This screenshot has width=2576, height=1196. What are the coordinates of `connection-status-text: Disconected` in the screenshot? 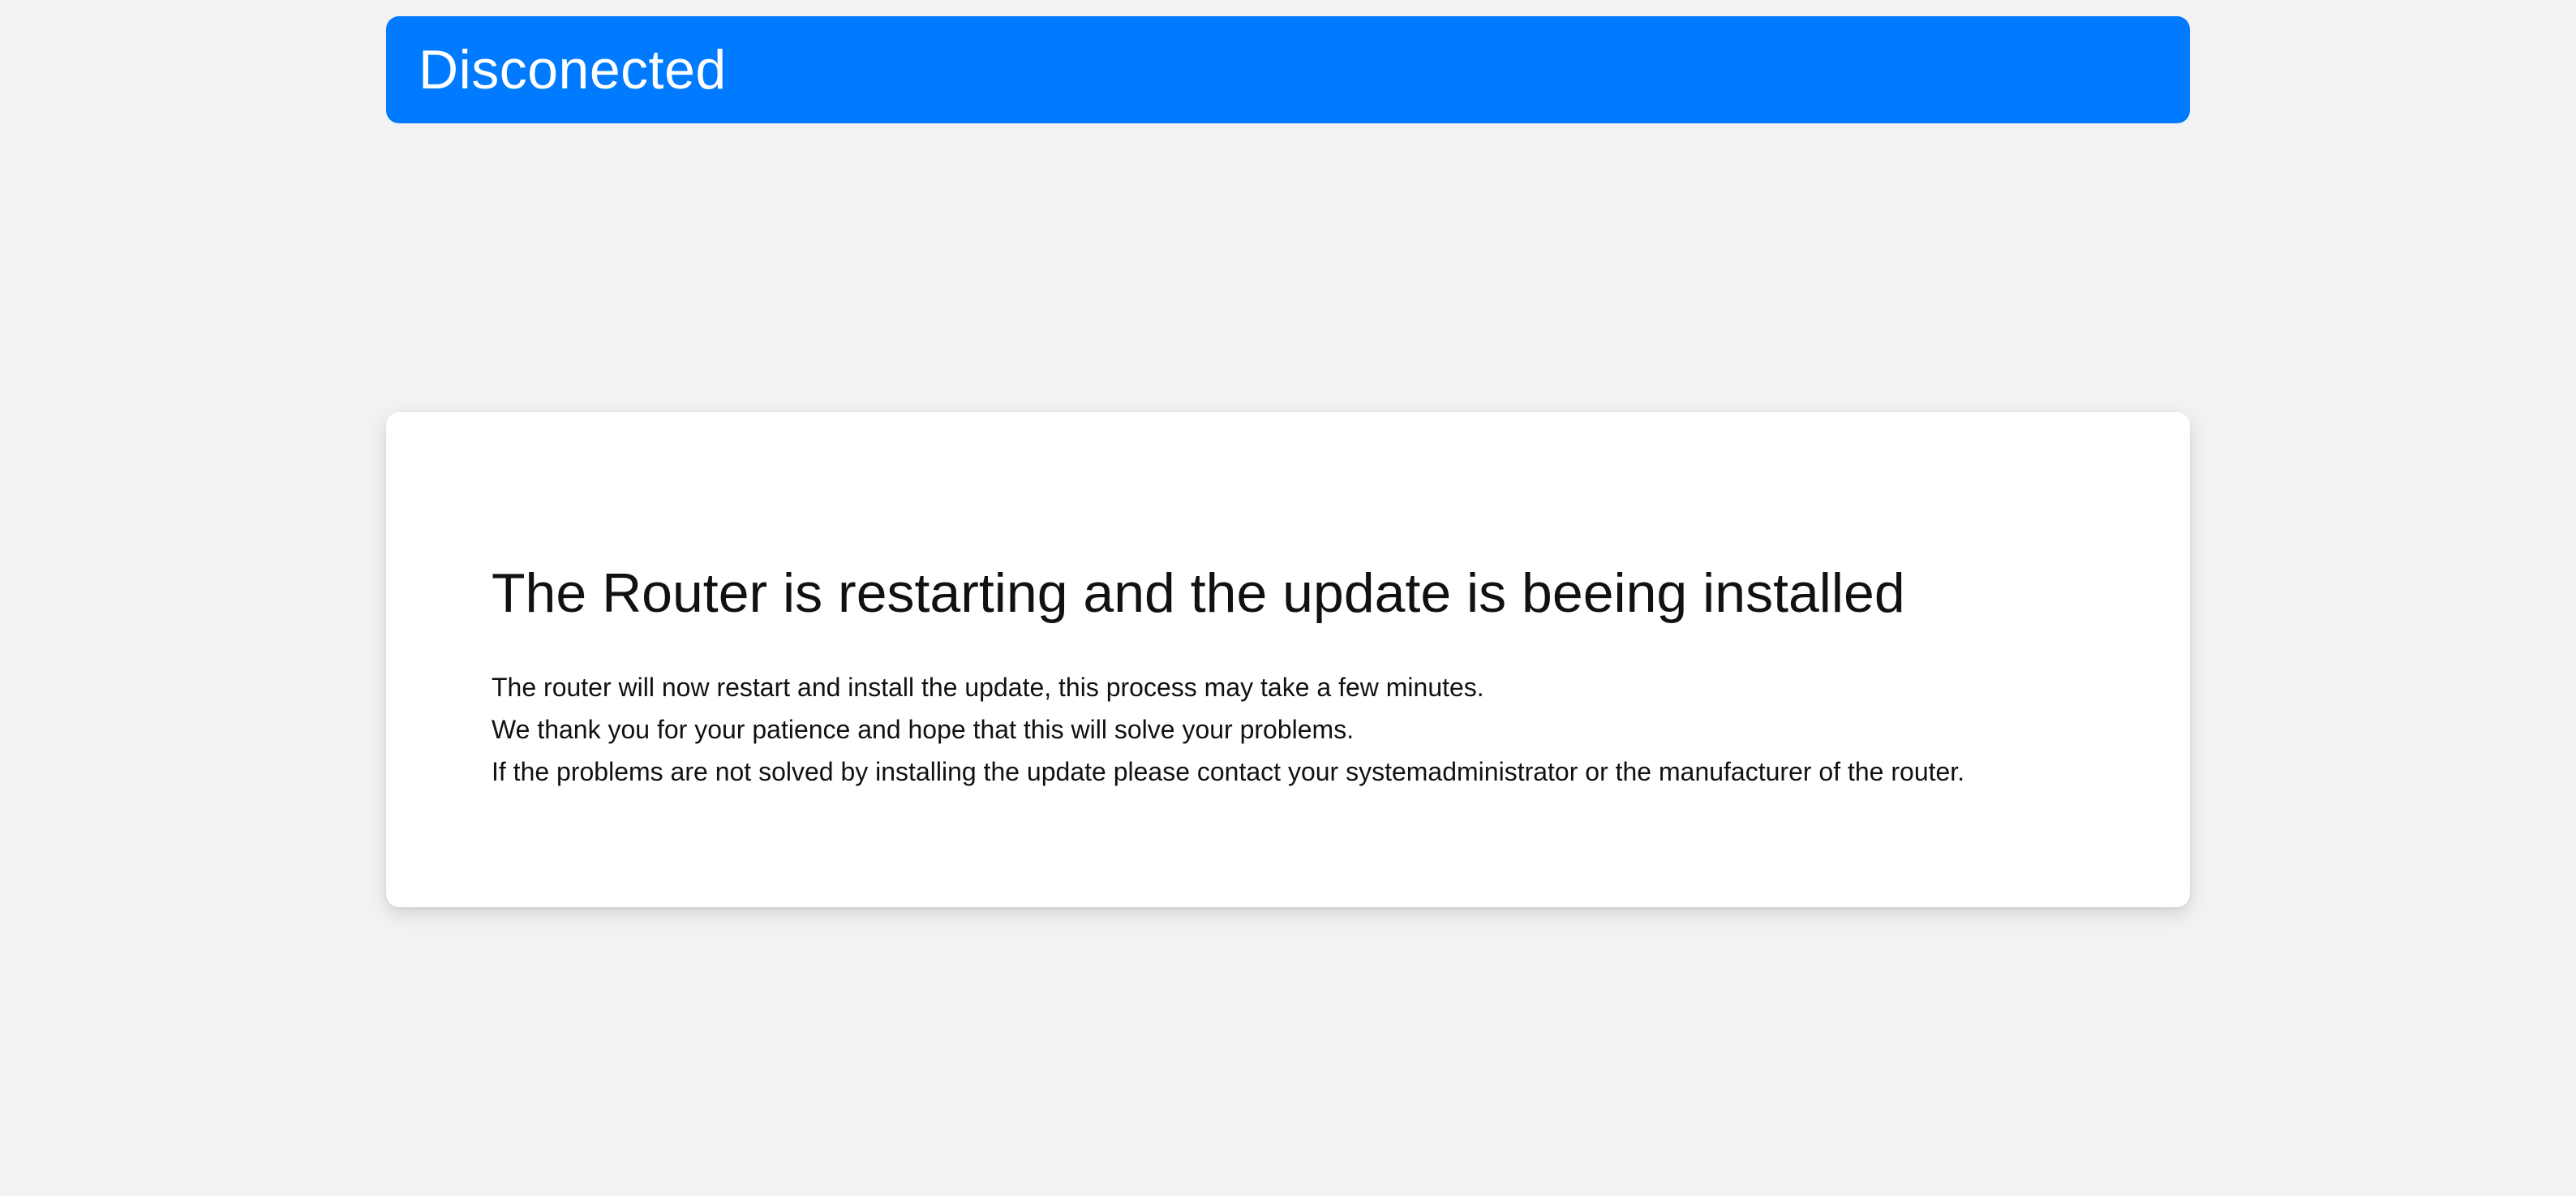 It's located at (573, 70).